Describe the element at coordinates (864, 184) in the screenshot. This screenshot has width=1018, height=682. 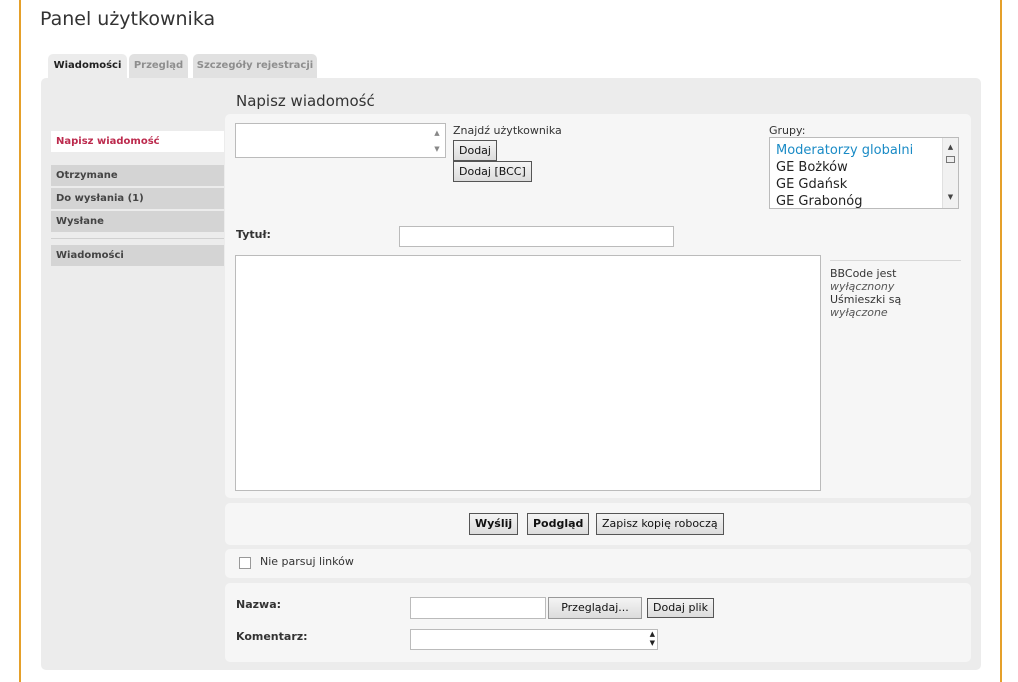
I see `group-option: GE Gdańsk` at that location.